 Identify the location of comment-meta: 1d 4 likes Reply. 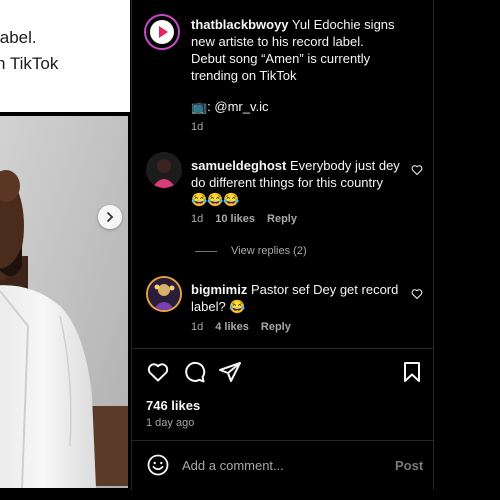
(241, 327).